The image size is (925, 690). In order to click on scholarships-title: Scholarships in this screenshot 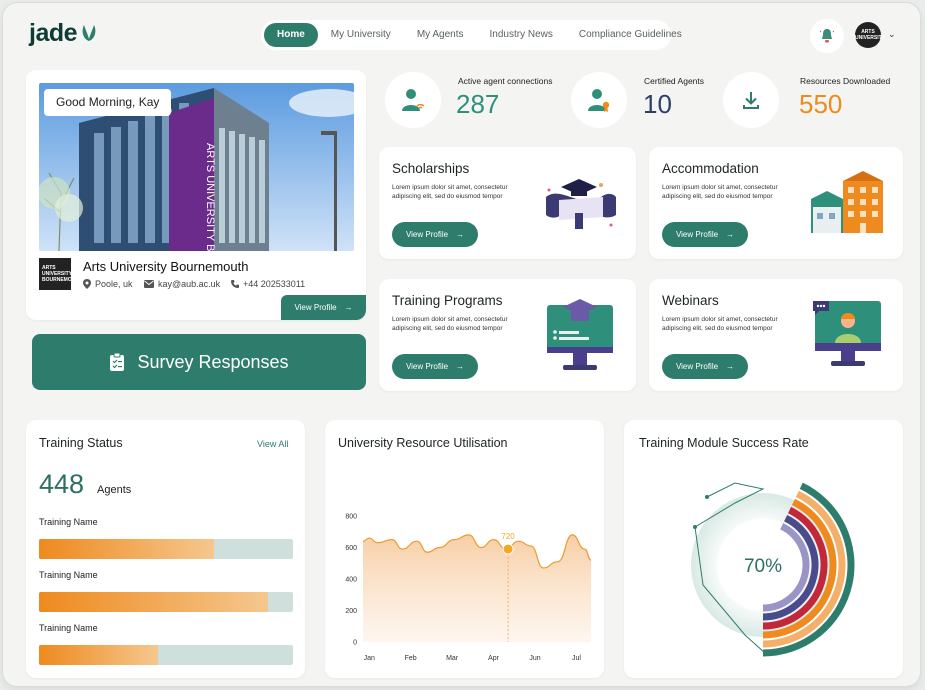, I will do `click(431, 168)`.